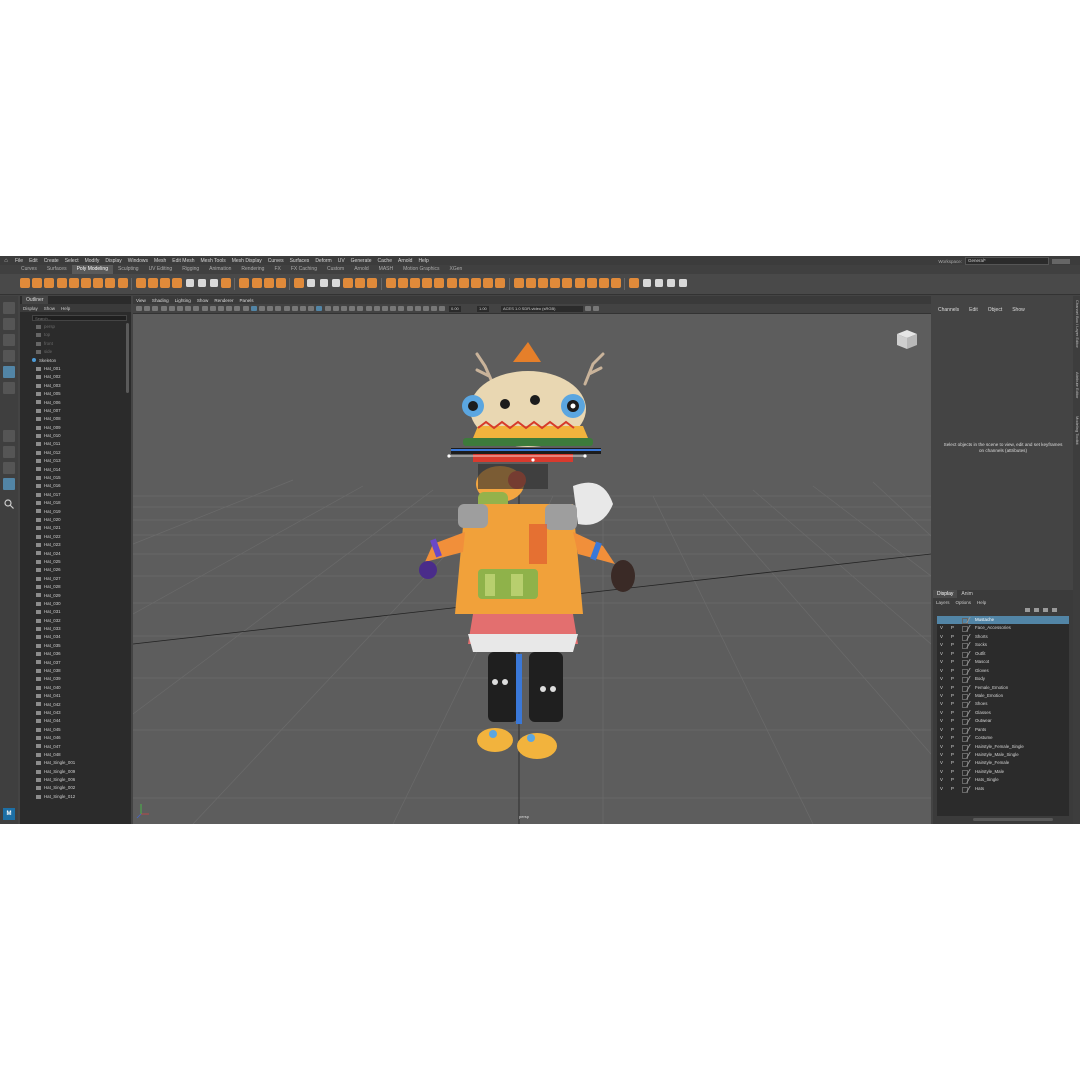 Image resolution: width=1080 pixels, height=1080 pixels. What do you see at coordinates (361, 261) in the screenshot?
I see `menu-generate: Generate` at bounding box center [361, 261].